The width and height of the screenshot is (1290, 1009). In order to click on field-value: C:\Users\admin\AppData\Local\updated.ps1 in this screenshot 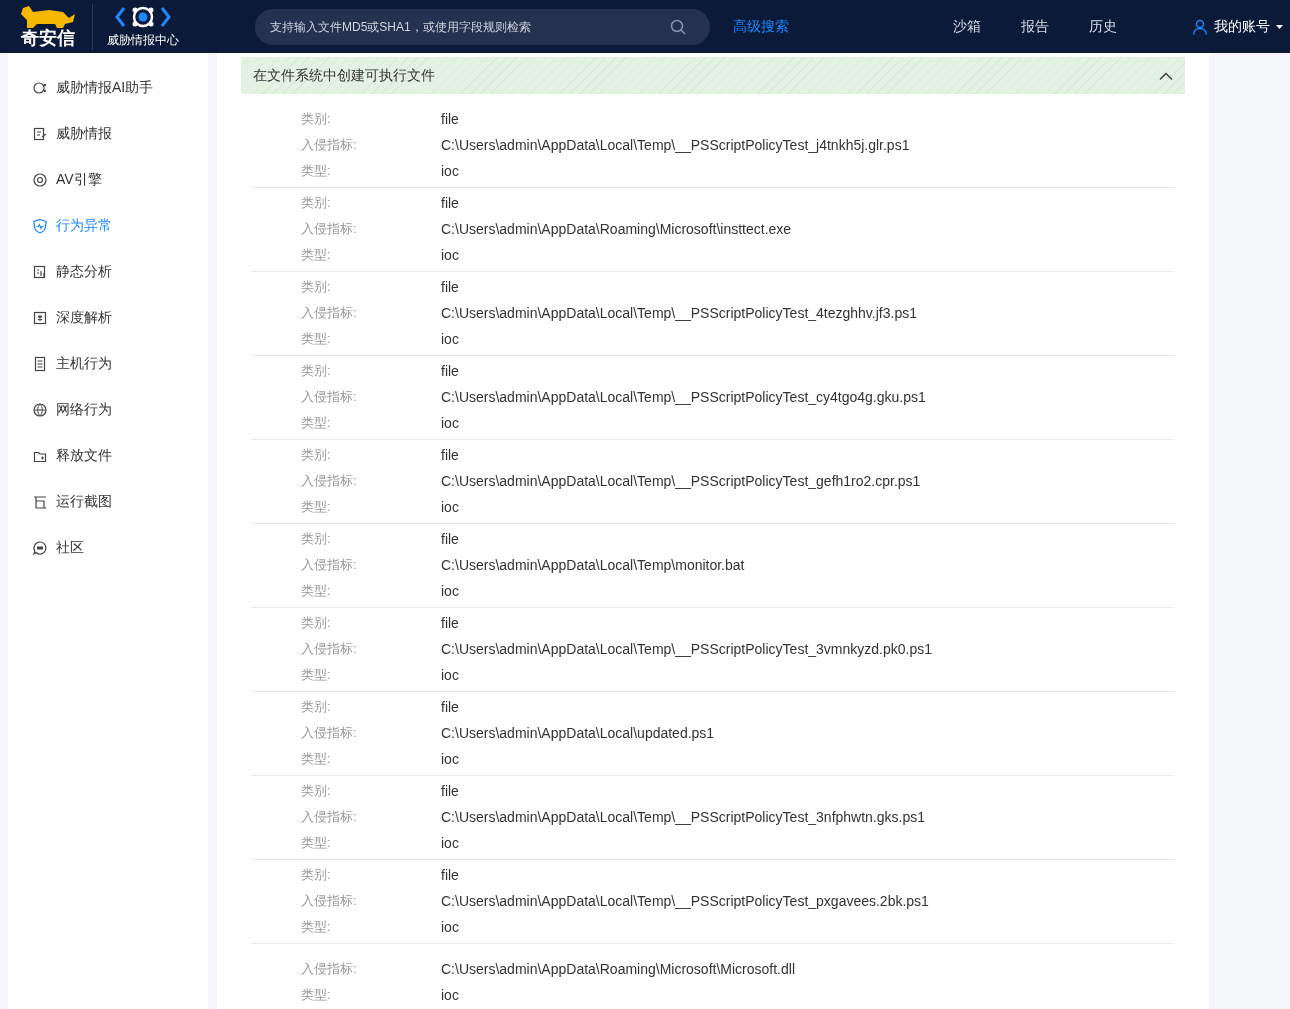, I will do `click(578, 733)`.